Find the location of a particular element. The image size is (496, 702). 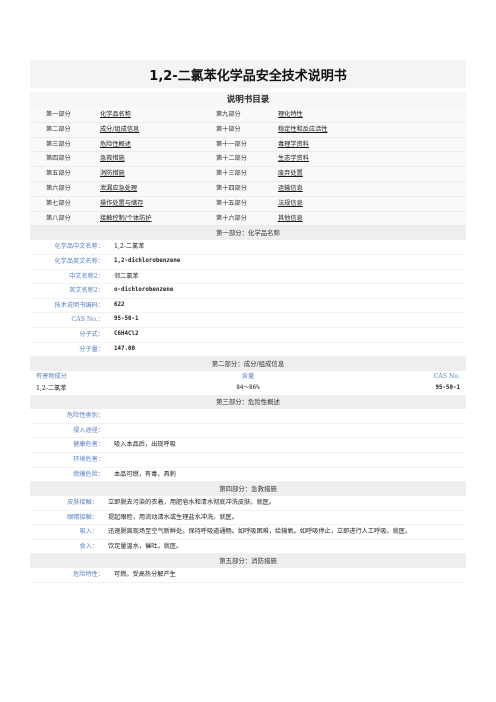

toc-part-number: 第三部分 is located at coordinates (58, 145).